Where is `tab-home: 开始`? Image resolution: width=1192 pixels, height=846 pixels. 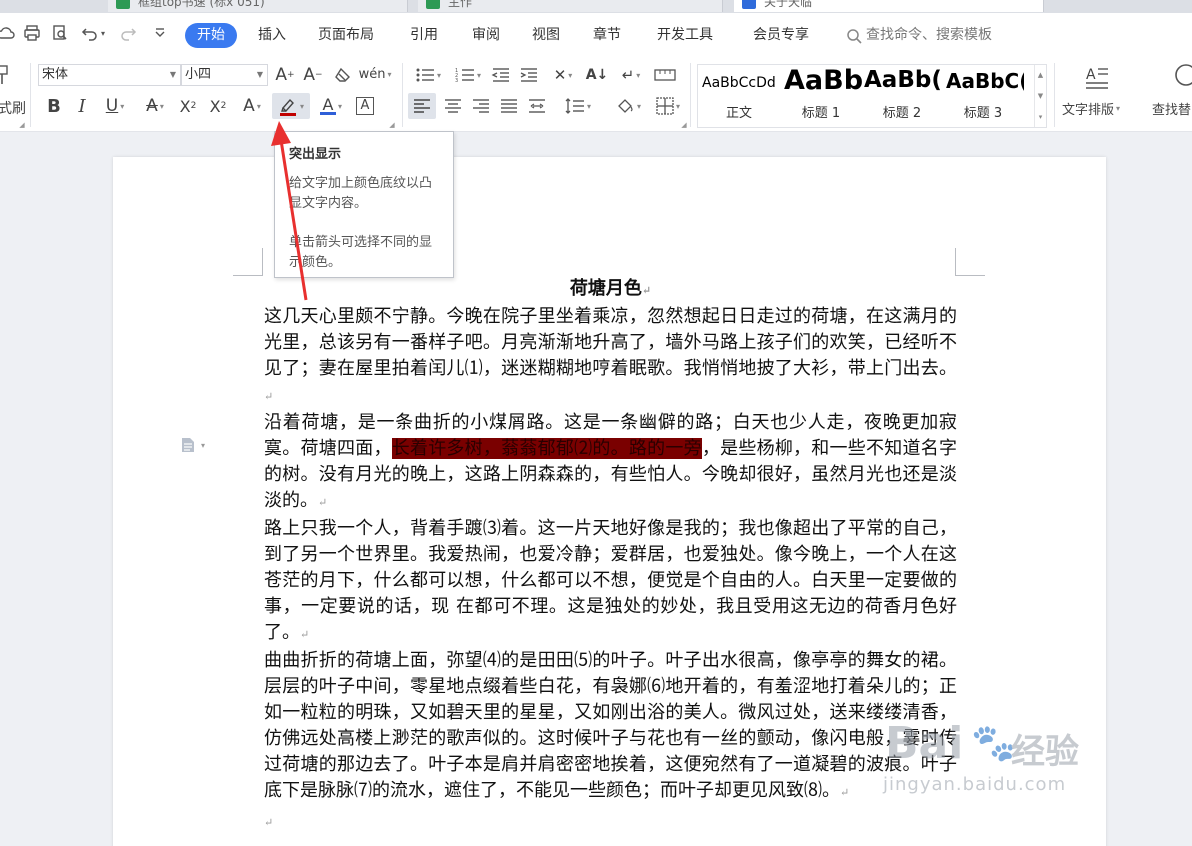 tab-home: 开始 is located at coordinates (211, 35).